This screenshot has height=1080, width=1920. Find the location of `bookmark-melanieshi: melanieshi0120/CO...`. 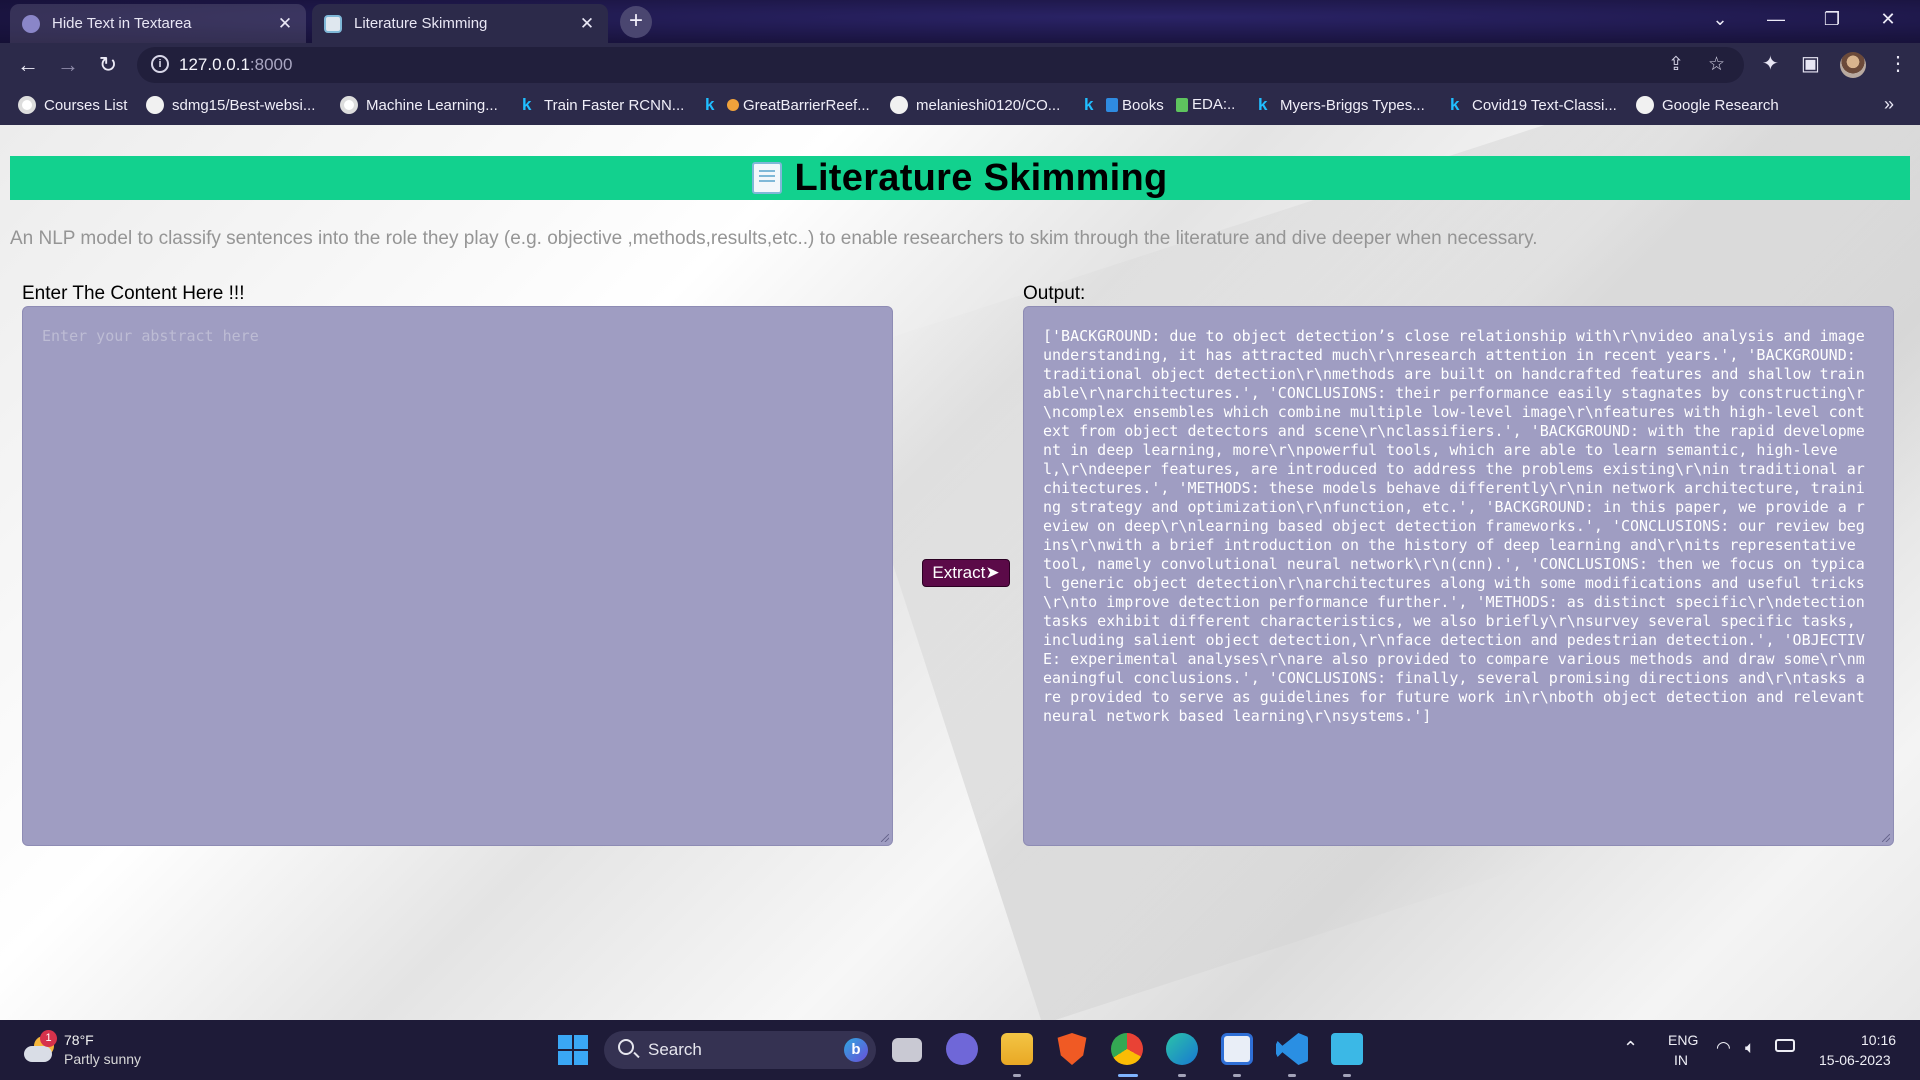

bookmark-melanieshi: melanieshi0120/CO... is located at coordinates (975, 105).